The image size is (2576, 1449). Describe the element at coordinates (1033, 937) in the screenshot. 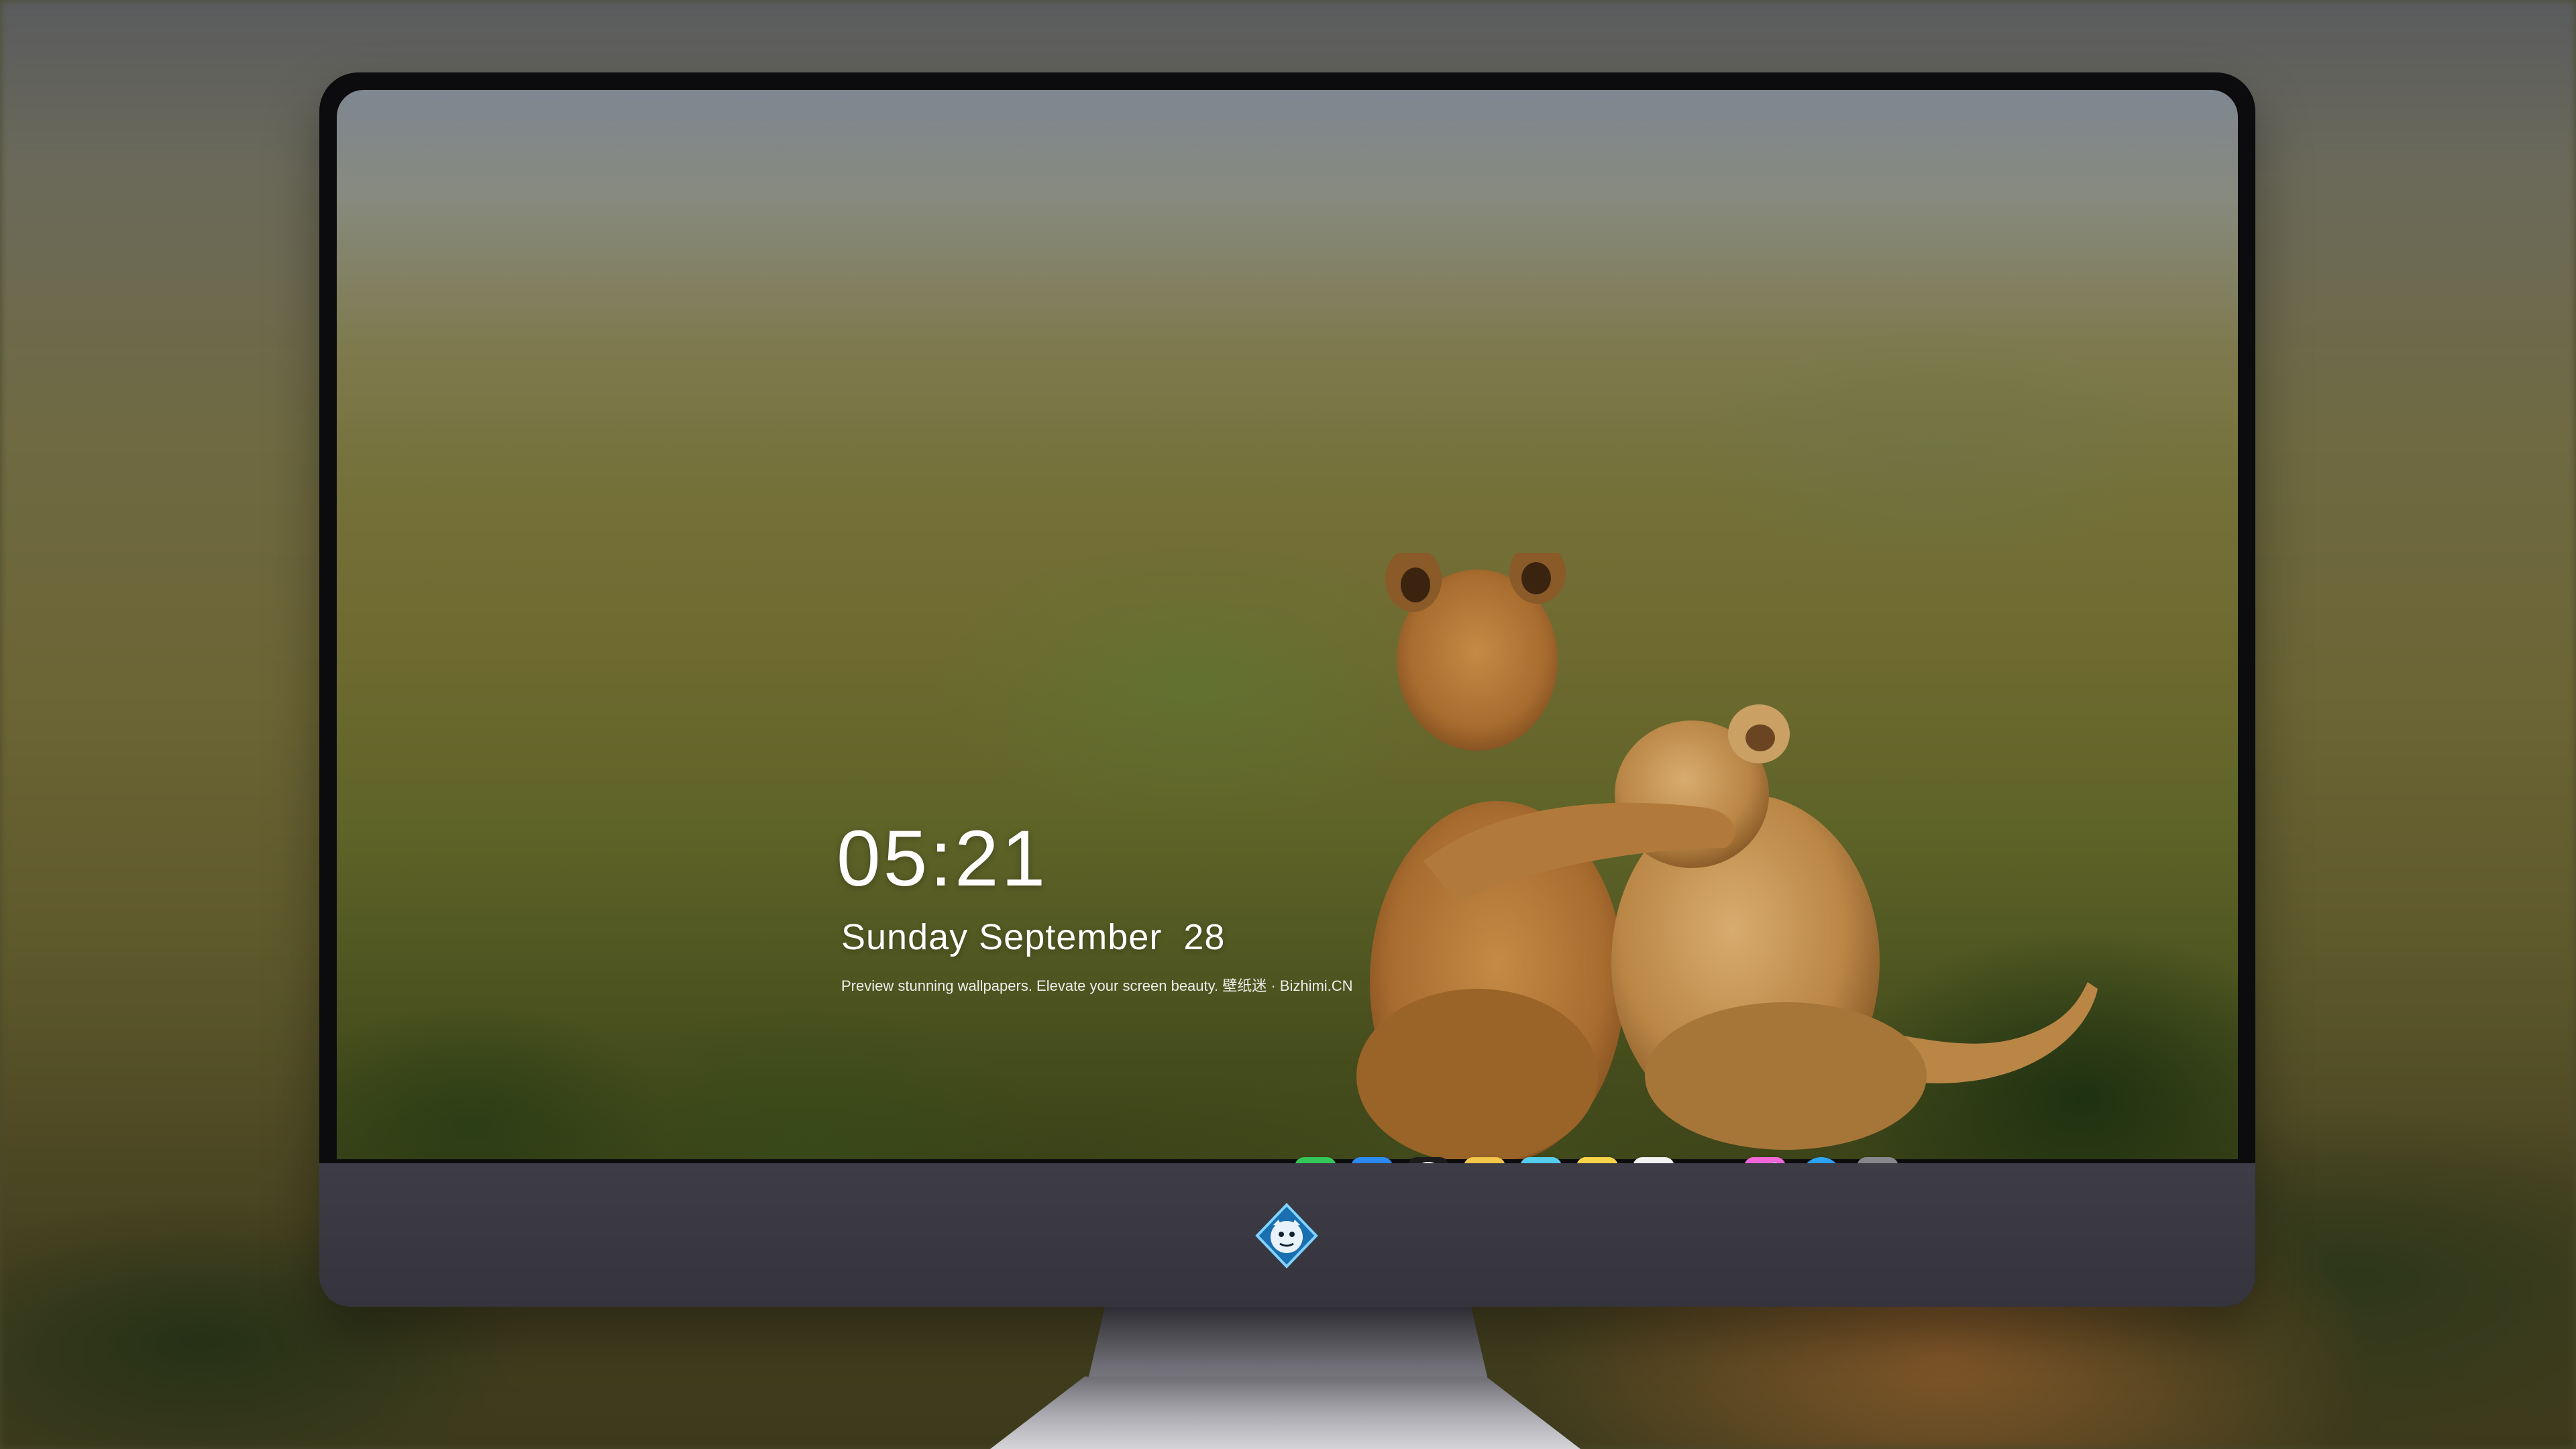

I see `lockscreen-date: Sunday September 28` at that location.